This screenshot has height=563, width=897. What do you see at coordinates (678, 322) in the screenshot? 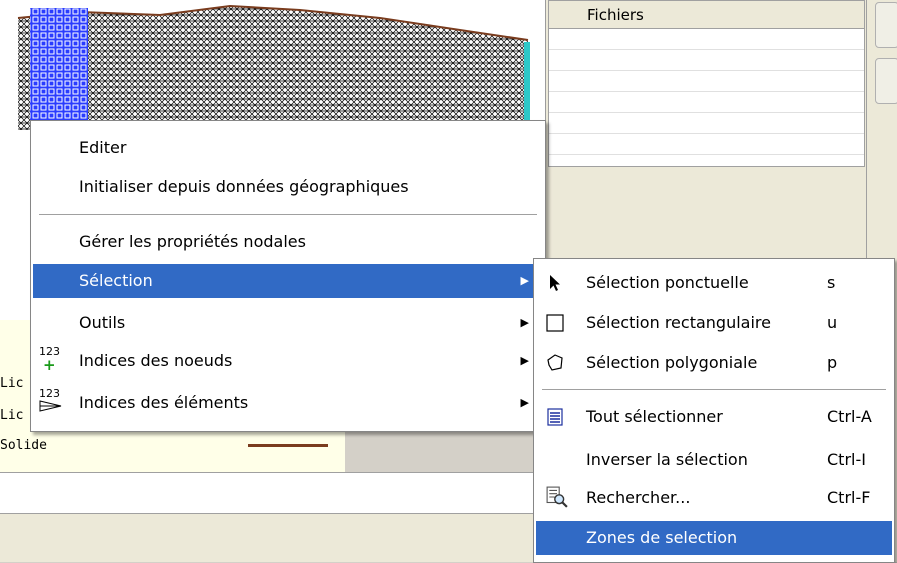
I see `menu-item-label: Sélection rectangulaire` at bounding box center [678, 322].